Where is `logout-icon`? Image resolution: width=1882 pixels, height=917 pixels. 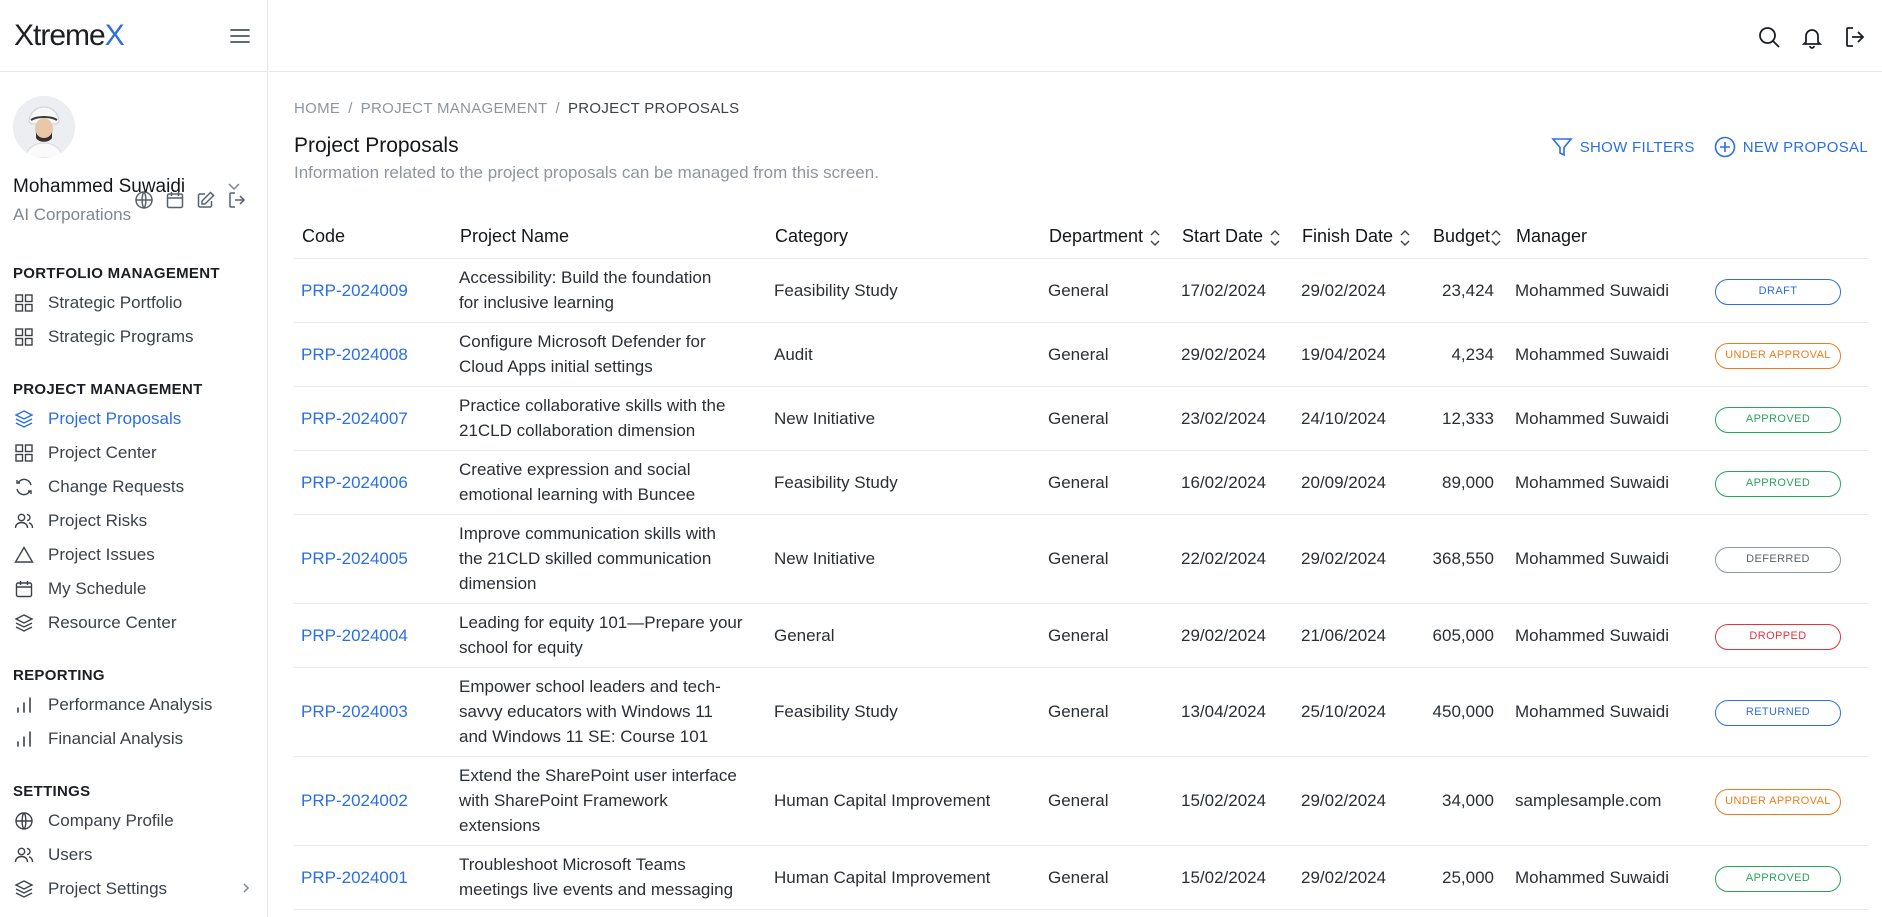 logout-icon is located at coordinates (1854, 36).